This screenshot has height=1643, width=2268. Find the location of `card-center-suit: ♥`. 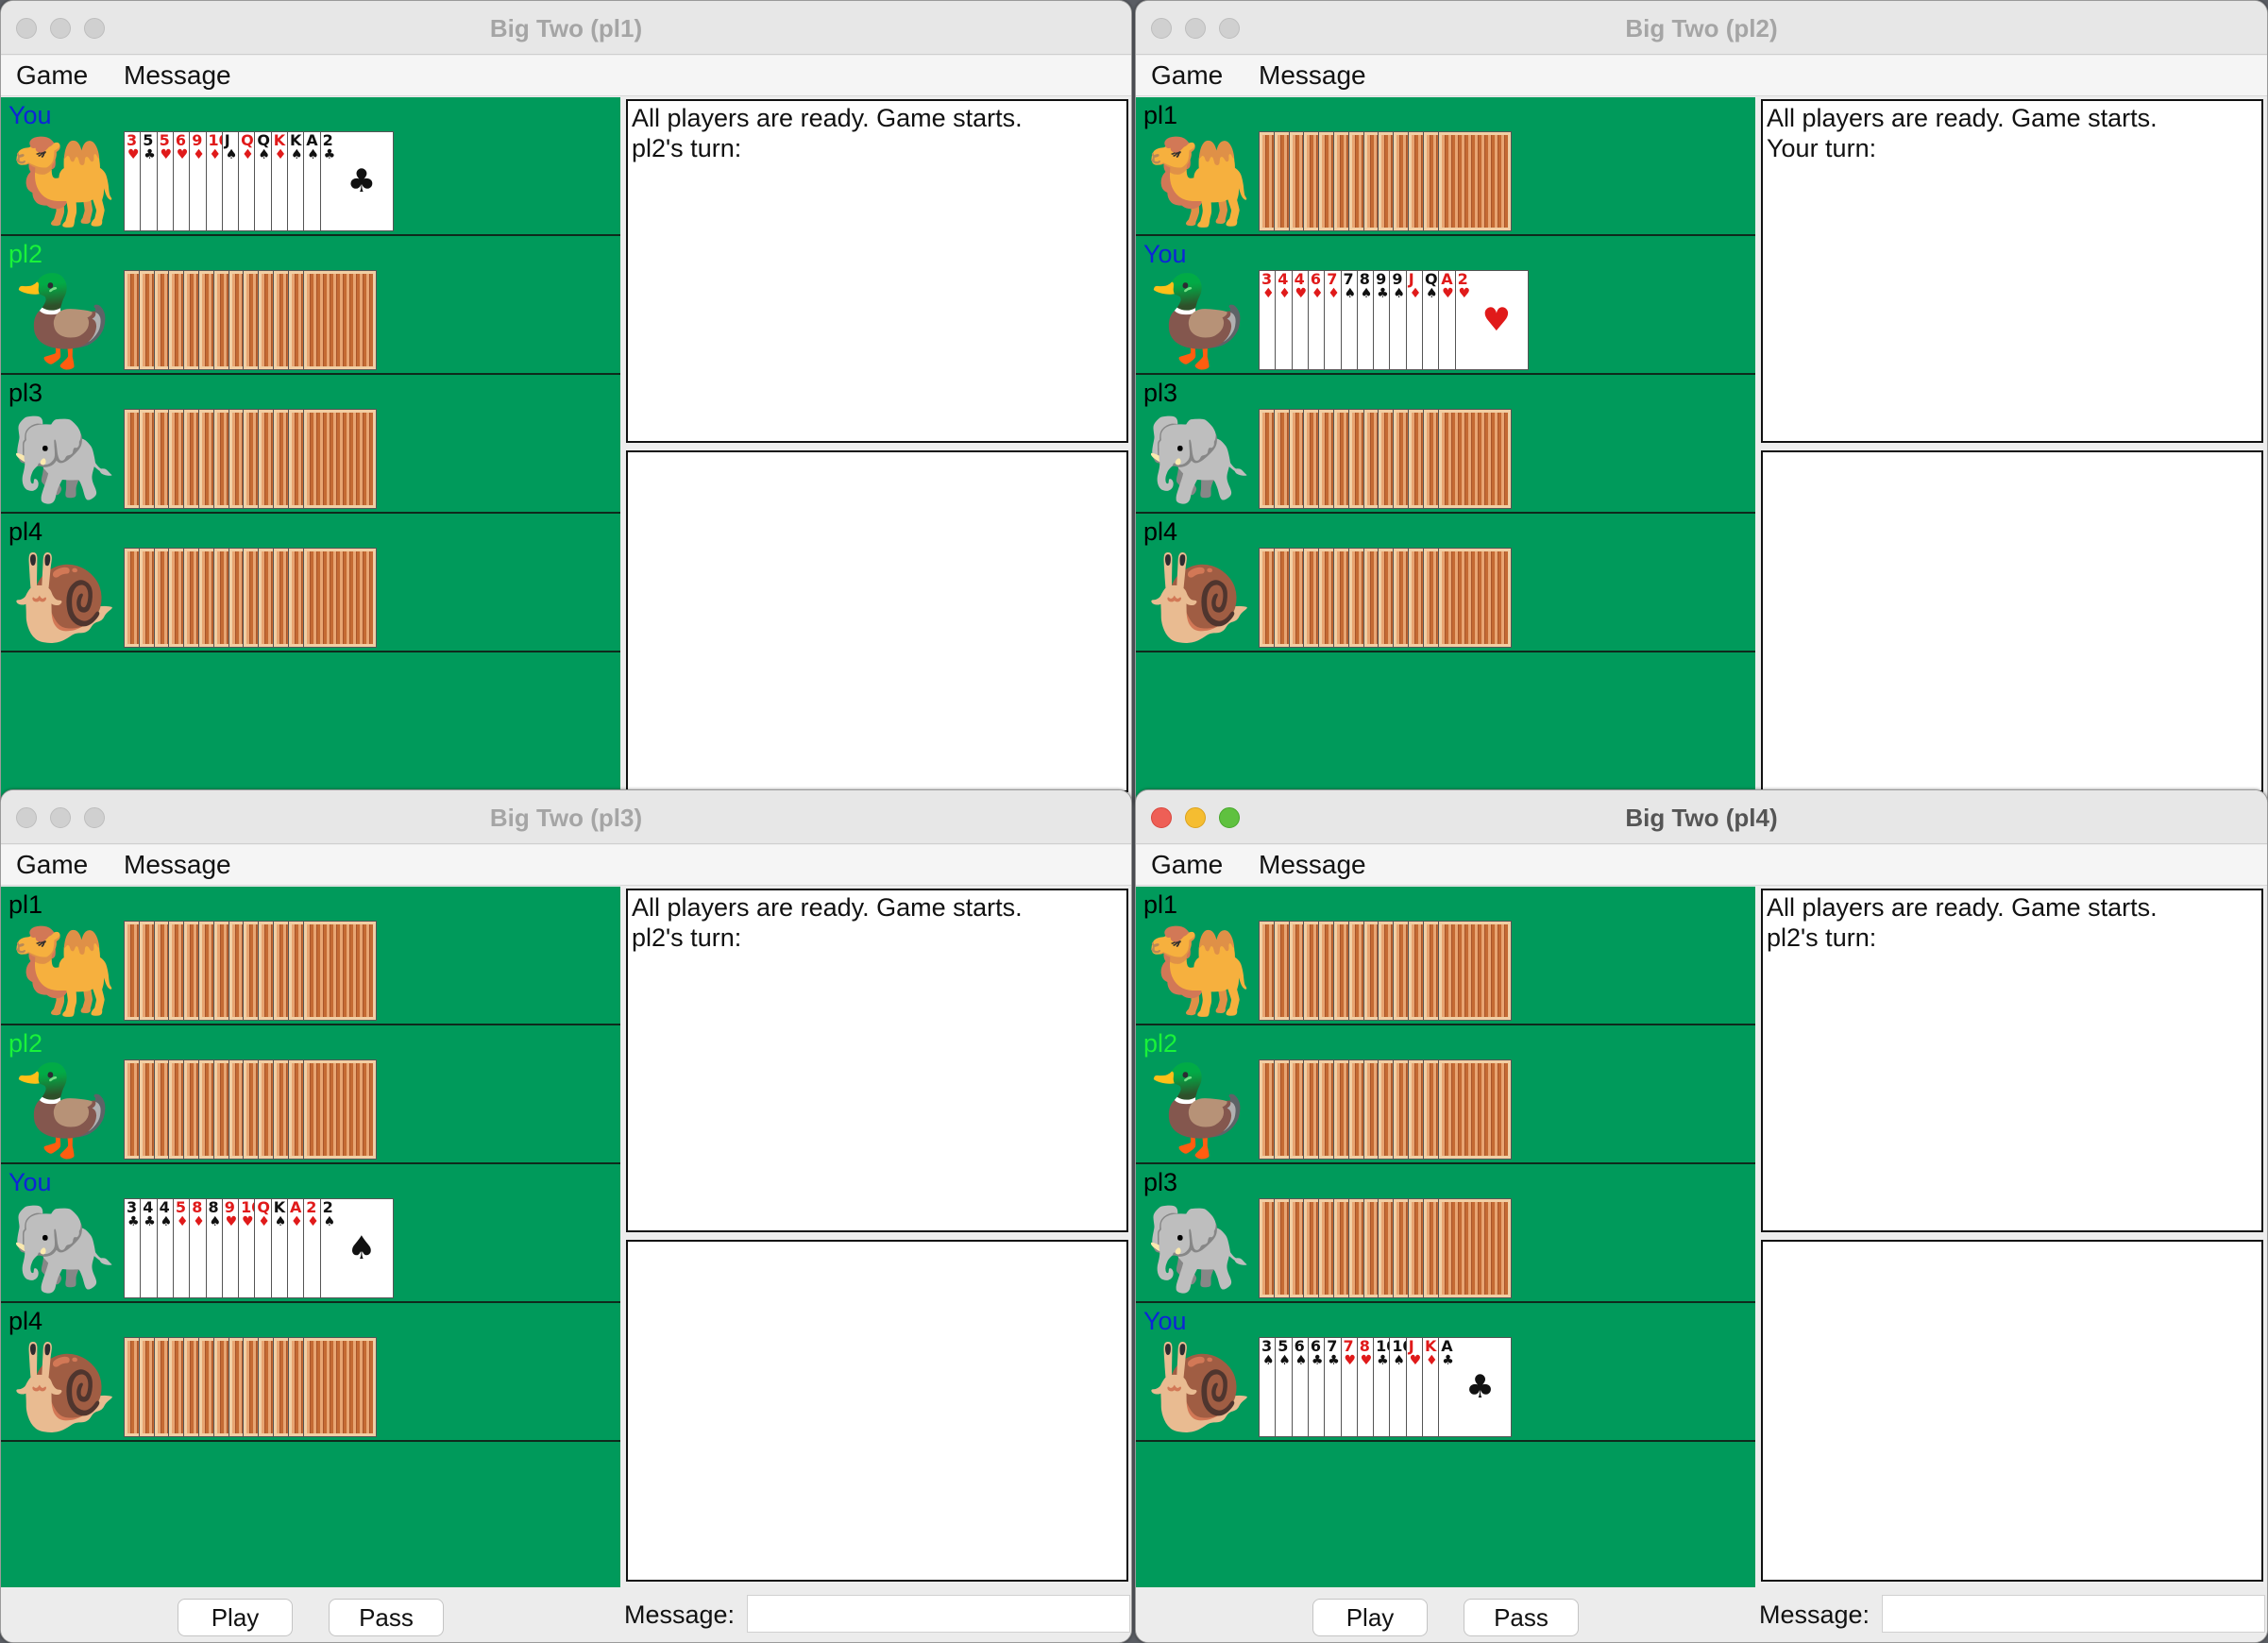

card-center-suit: ♥ is located at coordinates (1496, 320).